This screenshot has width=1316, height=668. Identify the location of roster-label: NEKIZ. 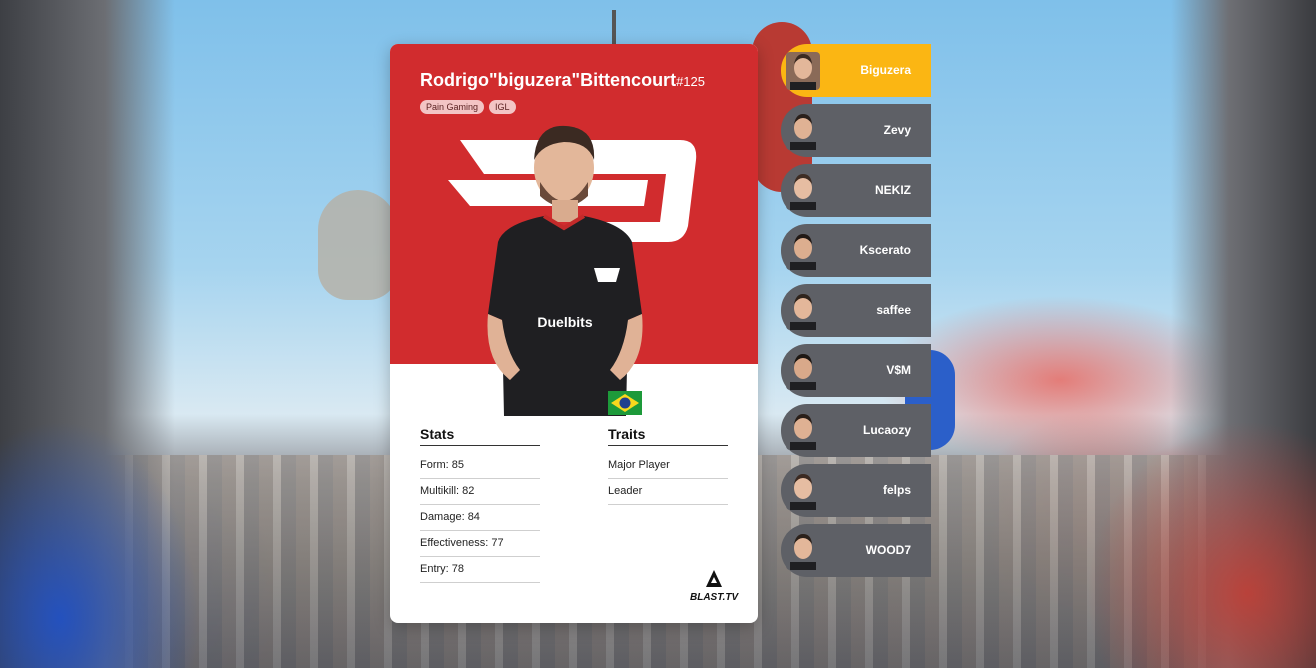
(893, 190).